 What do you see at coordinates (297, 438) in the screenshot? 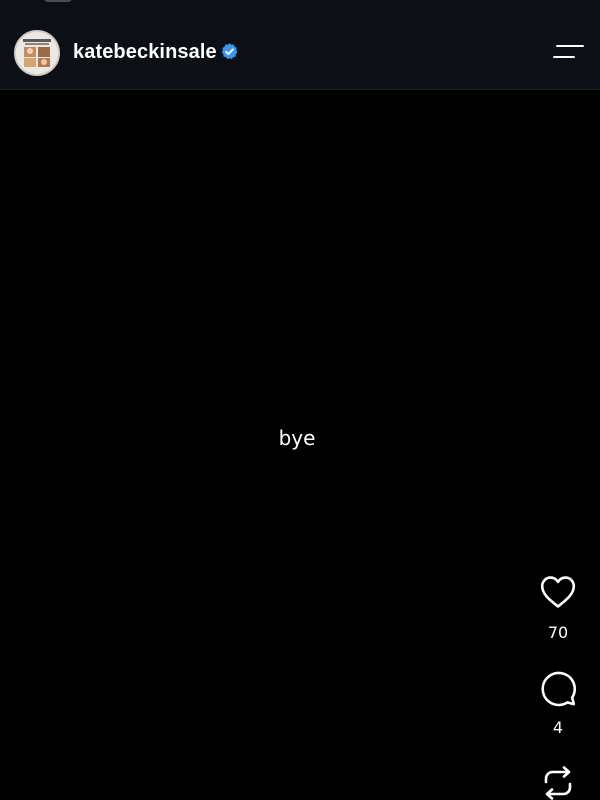
I see `post-text: bye` at bounding box center [297, 438].